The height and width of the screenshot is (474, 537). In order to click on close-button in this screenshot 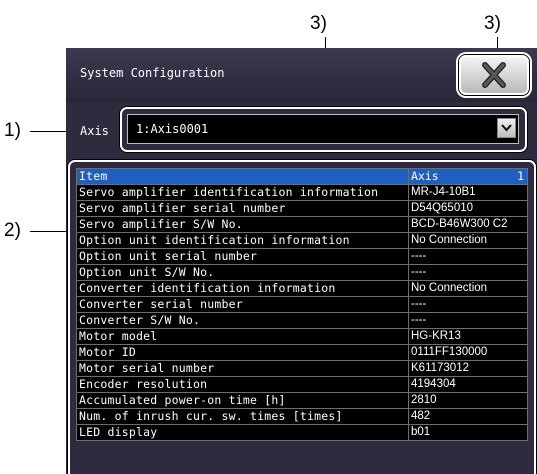, I will do `click(494, 75)`.